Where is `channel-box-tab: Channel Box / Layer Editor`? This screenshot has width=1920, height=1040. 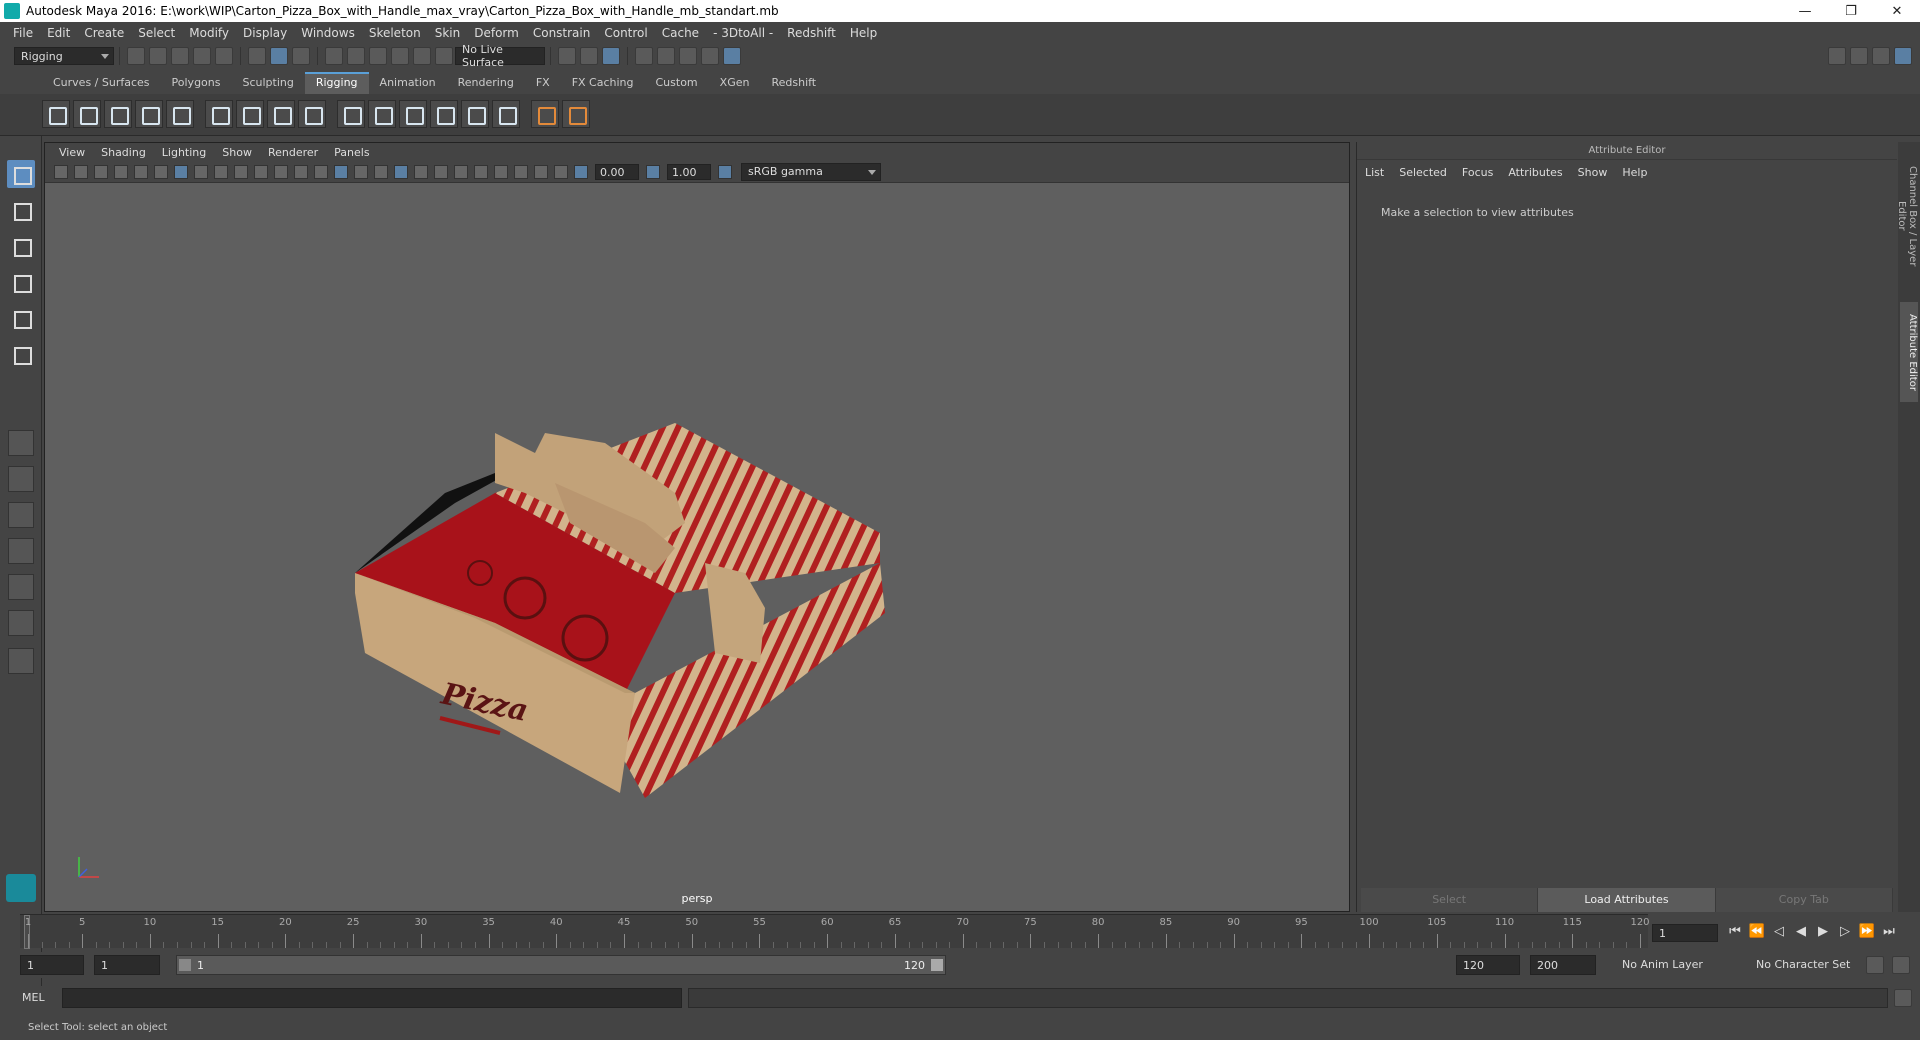 channel-box-tab: Channel Box / Layer Editor is located at coordinates (1907, 216).